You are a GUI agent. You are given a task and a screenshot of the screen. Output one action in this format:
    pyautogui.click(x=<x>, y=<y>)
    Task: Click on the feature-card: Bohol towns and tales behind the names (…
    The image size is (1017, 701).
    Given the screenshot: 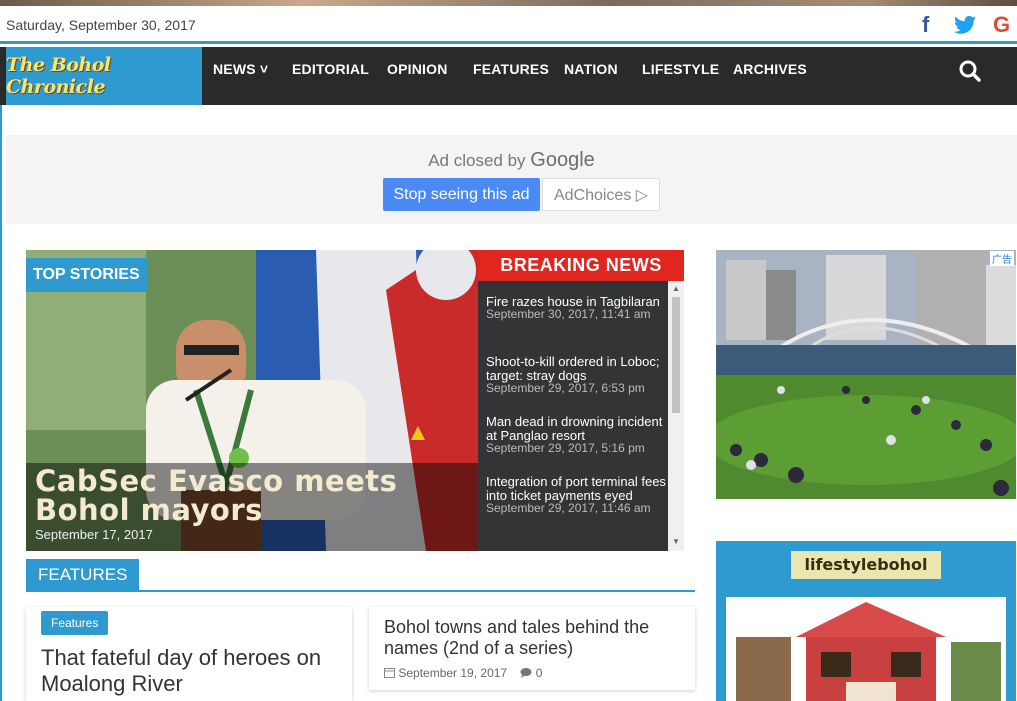 What is the action you would take?
    pyautogui.click(x=532, y=648)
    